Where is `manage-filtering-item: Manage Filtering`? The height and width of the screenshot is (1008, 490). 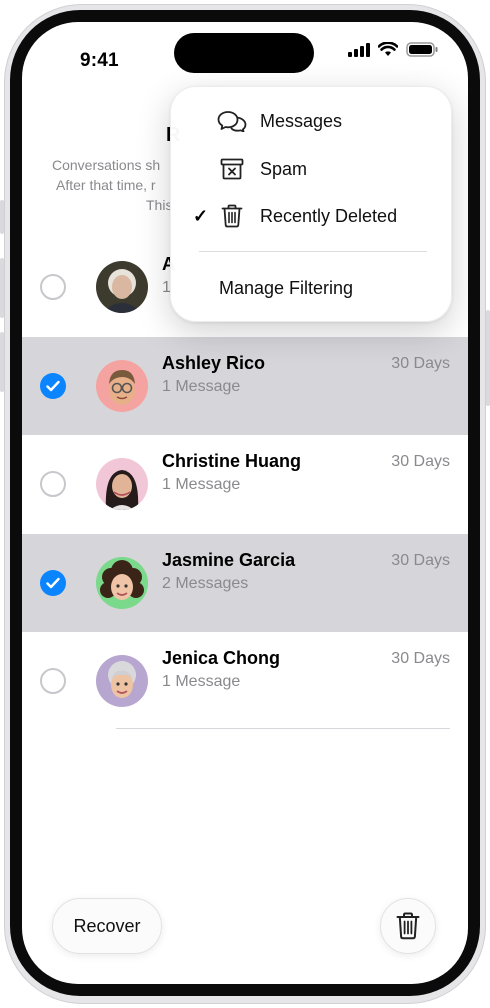
manage-filtering-item: Manage Filtering is located at coordinates (286, 288).